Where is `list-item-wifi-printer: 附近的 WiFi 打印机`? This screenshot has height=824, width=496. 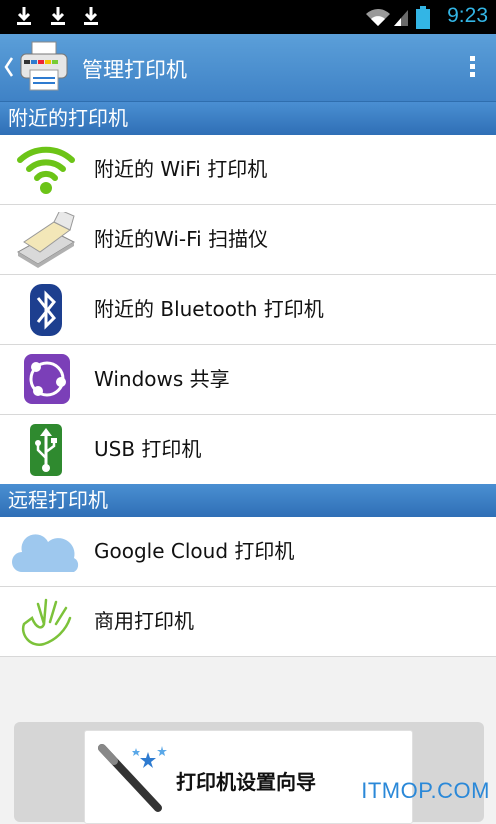 list-item-wifi-printer: 附近的 WiFi 打印机 is located at coordinates (248, 170).